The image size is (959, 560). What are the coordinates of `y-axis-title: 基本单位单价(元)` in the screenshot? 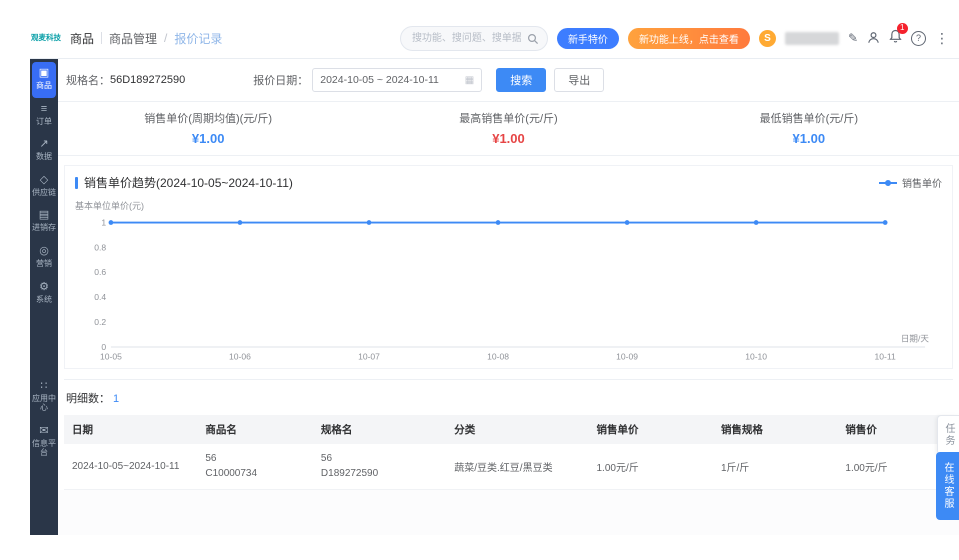 It's located at (109, 206).